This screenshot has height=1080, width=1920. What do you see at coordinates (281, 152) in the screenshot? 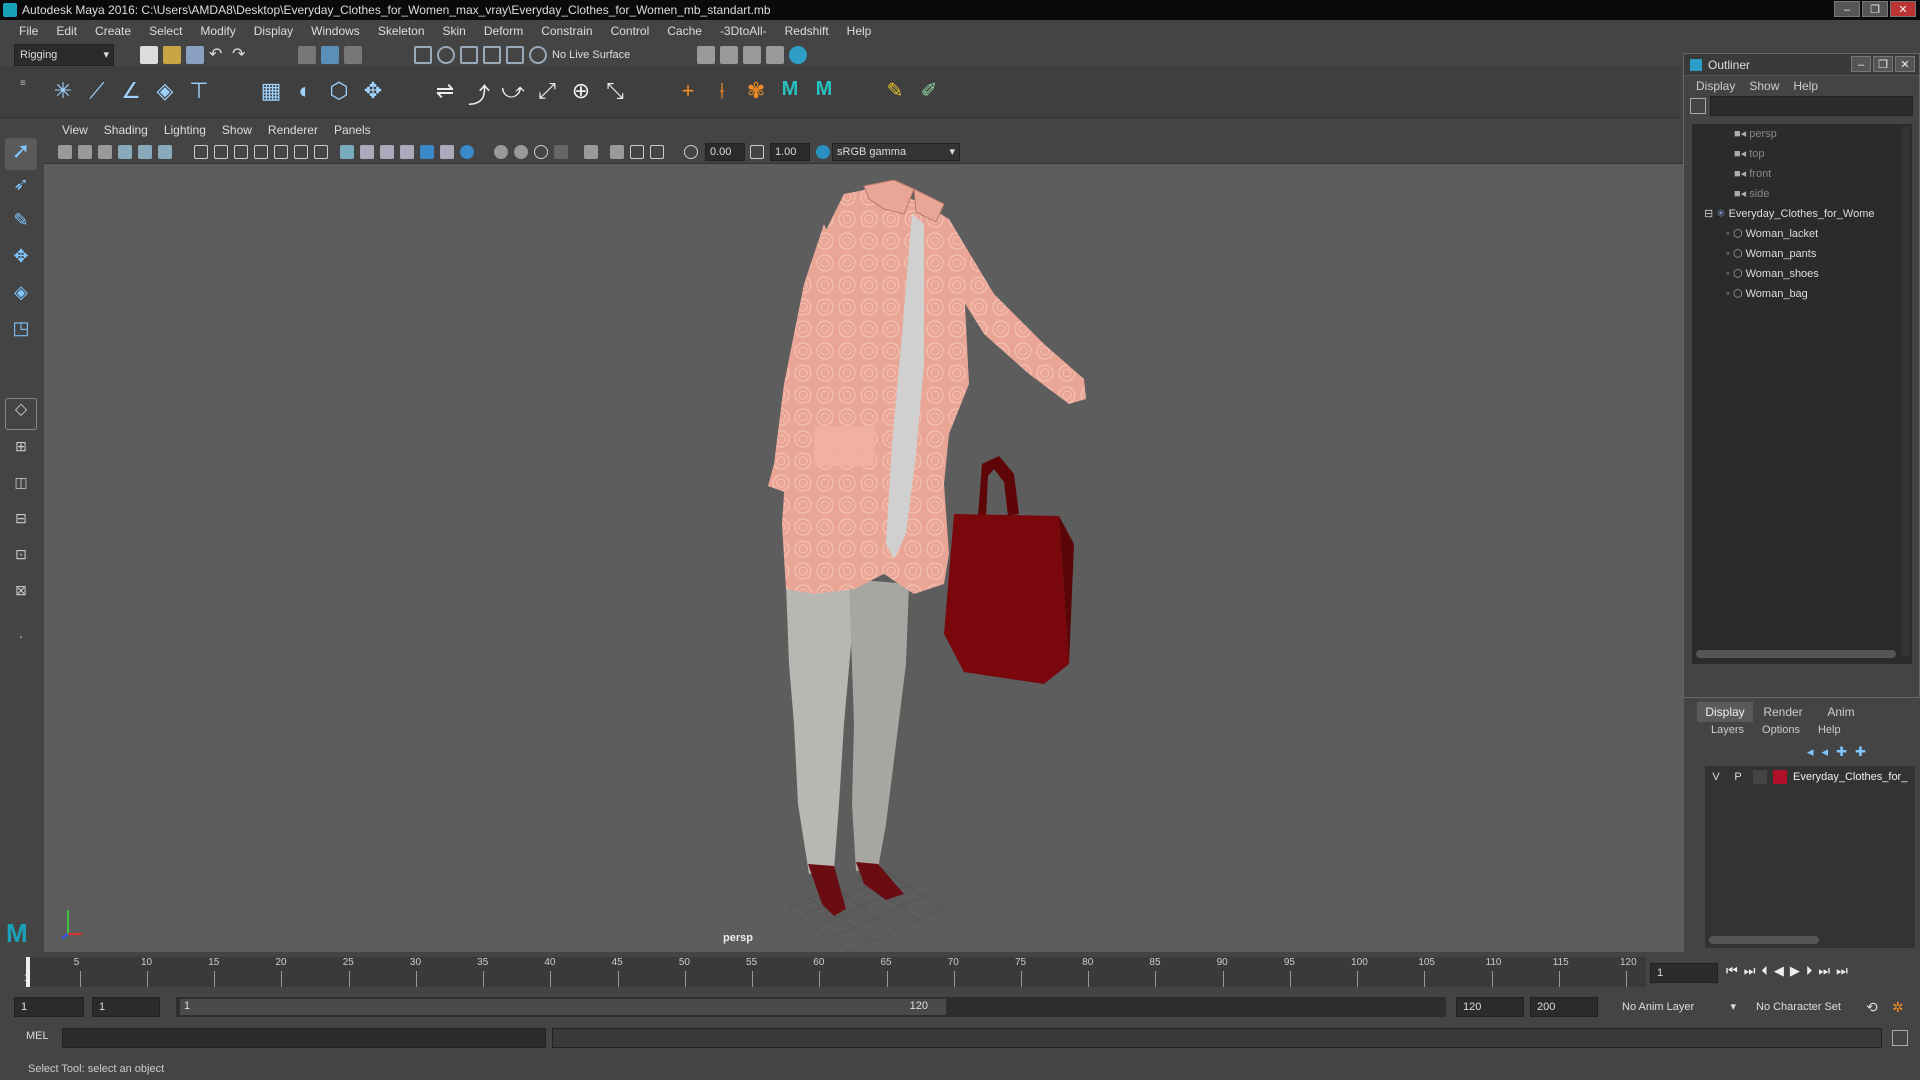
I see `field-chart-icon` at bounding box center [281, 152].